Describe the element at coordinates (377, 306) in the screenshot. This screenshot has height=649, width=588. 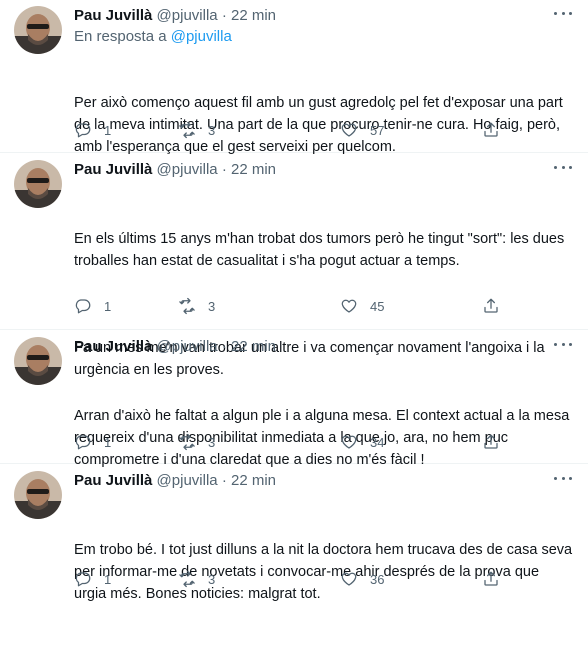
I see `like-count: 45` at that location.